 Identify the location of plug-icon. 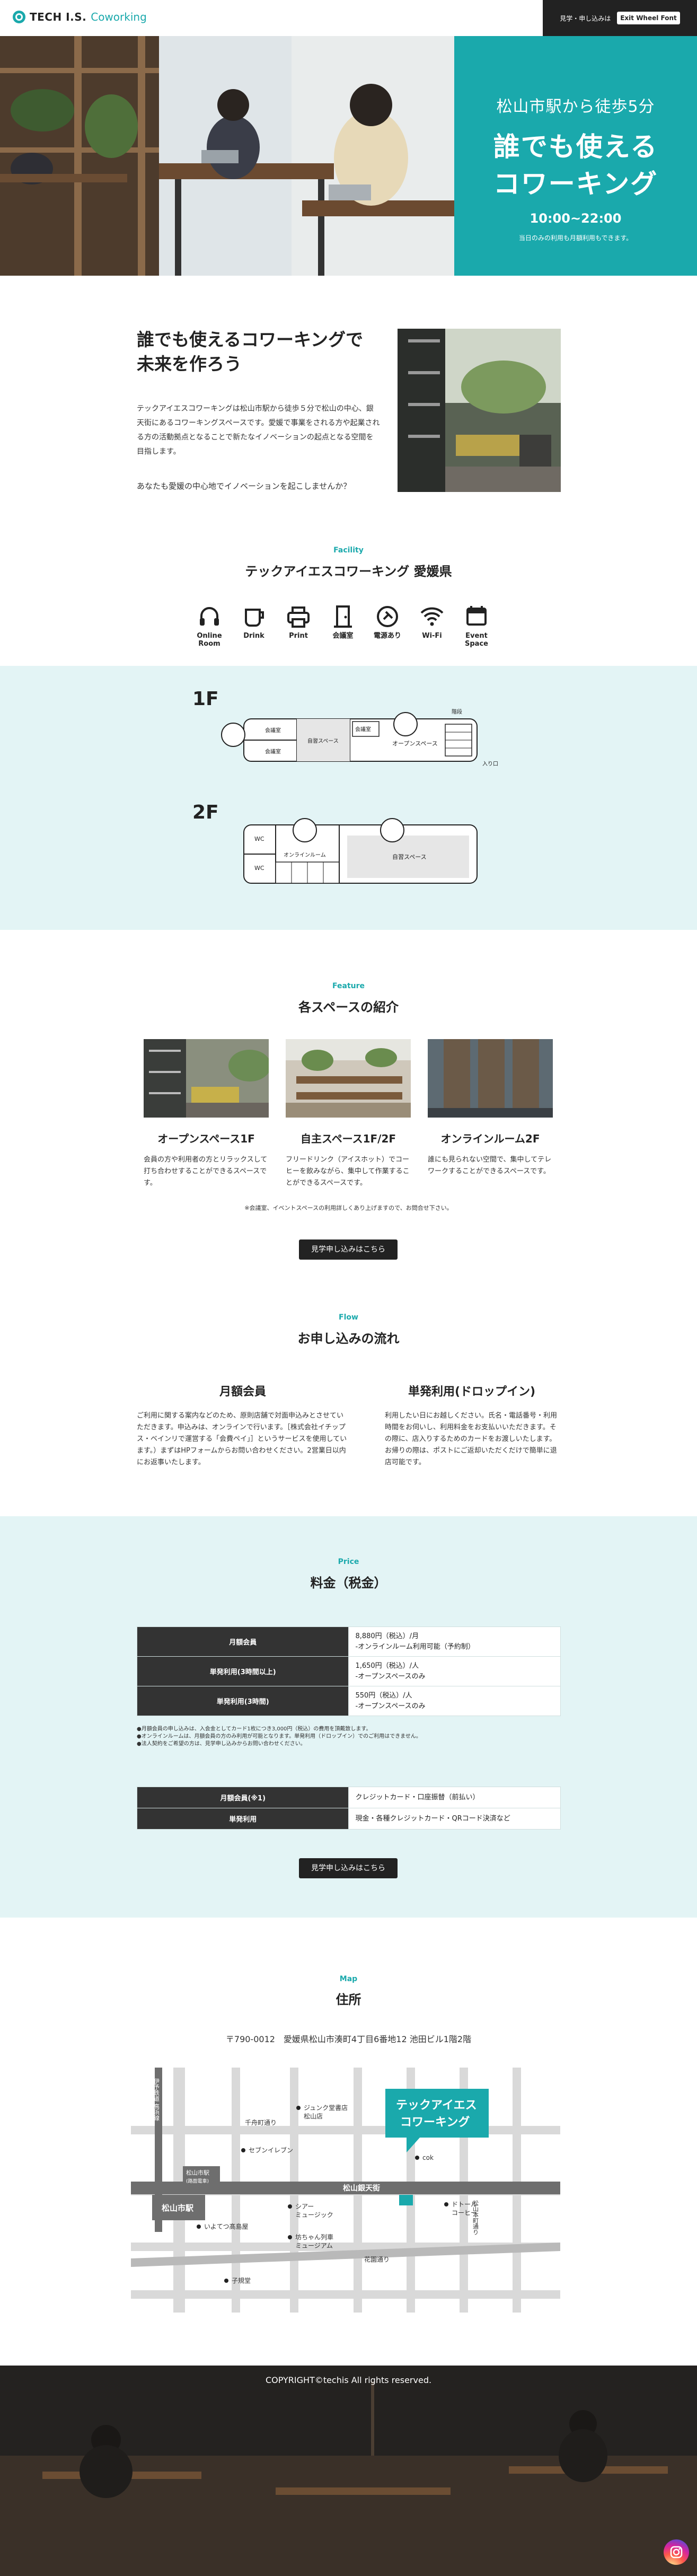
(387, 616).